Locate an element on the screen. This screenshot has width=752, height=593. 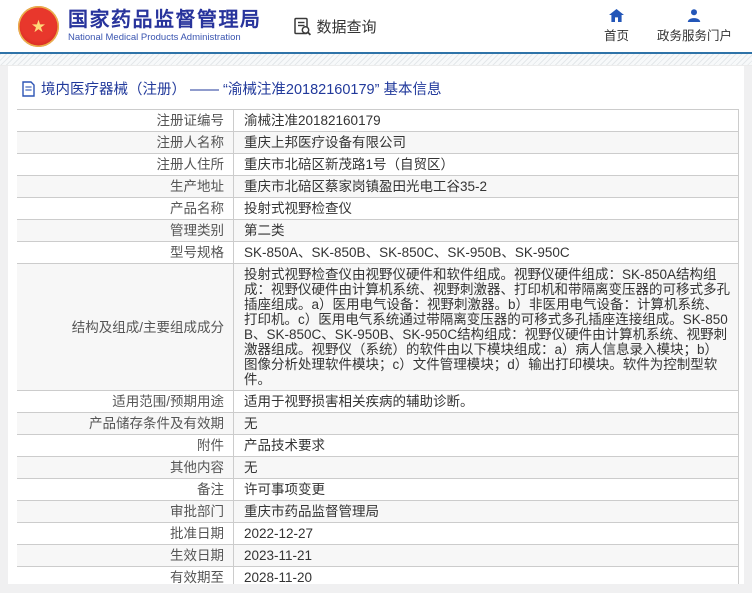
row-label: 适用范围/预期用途 is located at coordinates (125, 401).